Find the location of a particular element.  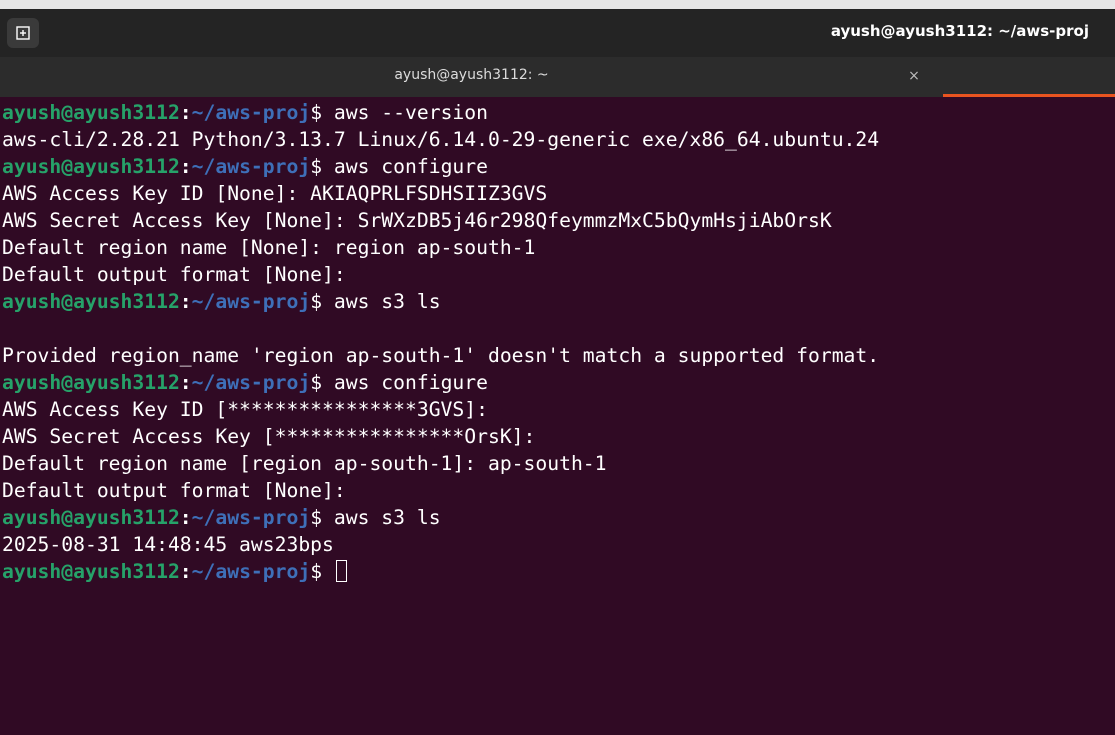

text-cursor is located at coordinates (341, 571).